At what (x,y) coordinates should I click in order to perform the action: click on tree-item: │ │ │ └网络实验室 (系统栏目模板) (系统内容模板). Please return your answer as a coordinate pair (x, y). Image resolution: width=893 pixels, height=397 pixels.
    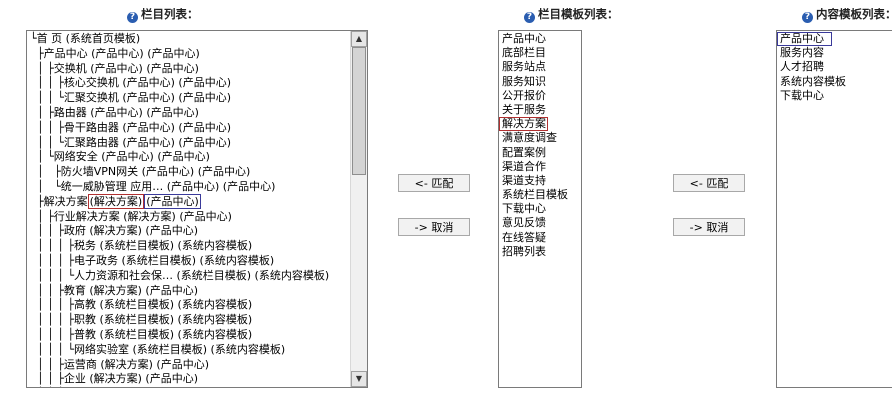
    Looking at the image, I should click on (189, 350).